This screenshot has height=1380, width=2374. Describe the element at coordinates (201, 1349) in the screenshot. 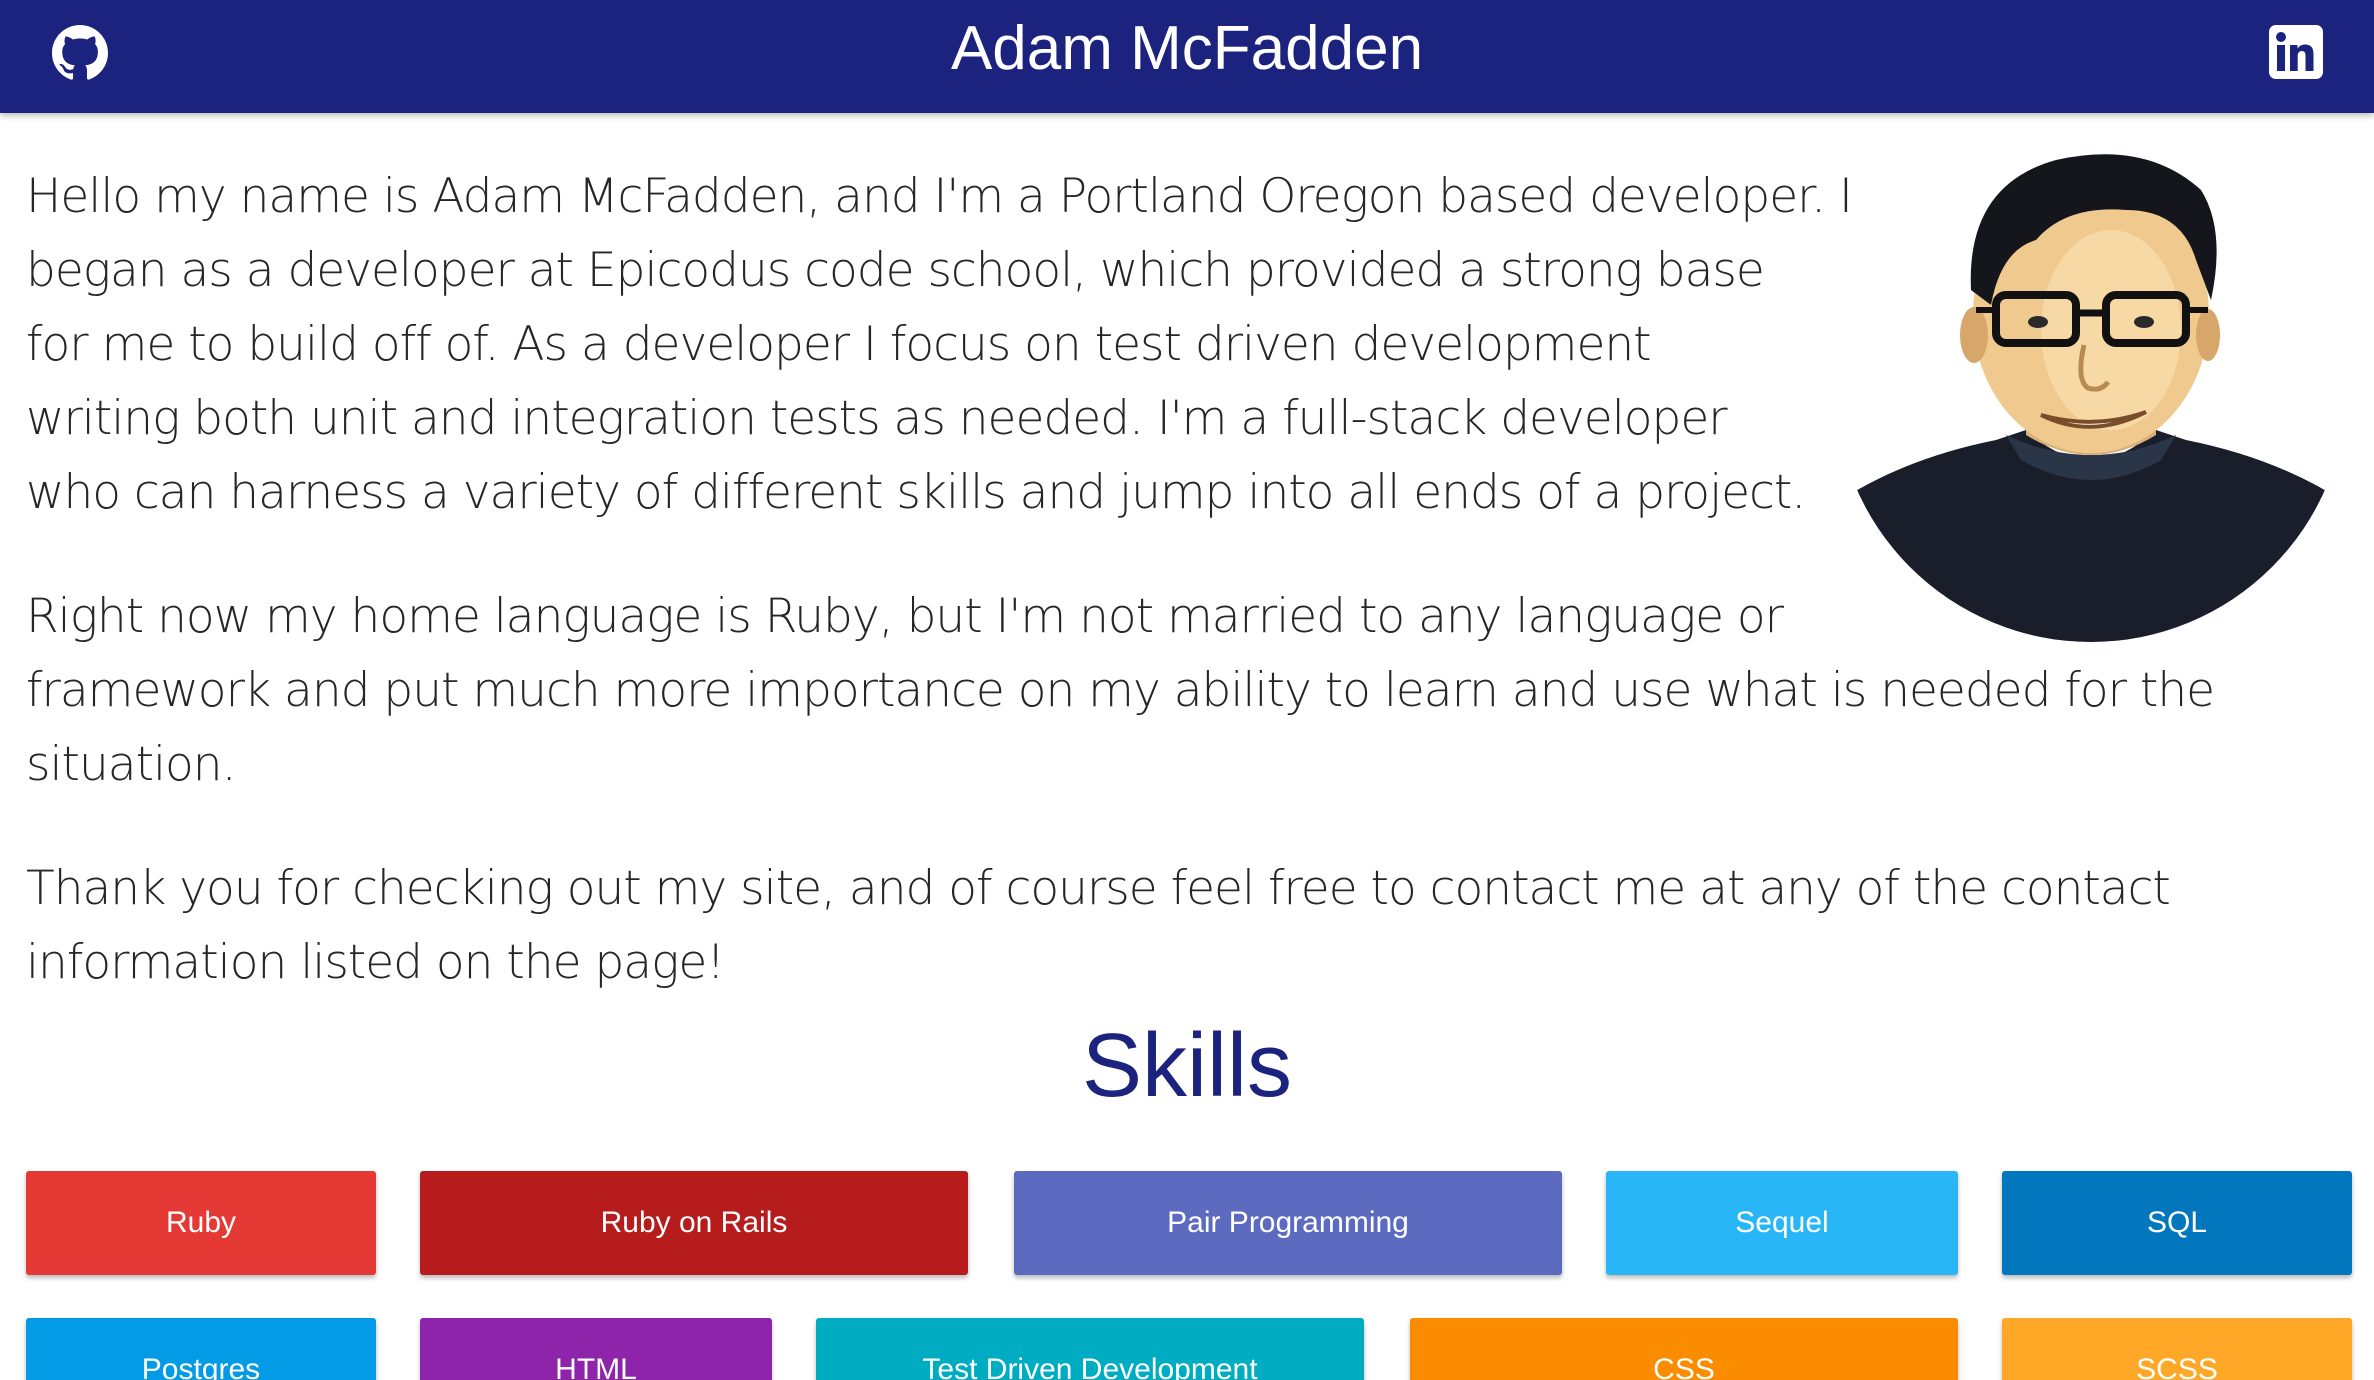

I see `skill-postgres: Postgres` at that location.